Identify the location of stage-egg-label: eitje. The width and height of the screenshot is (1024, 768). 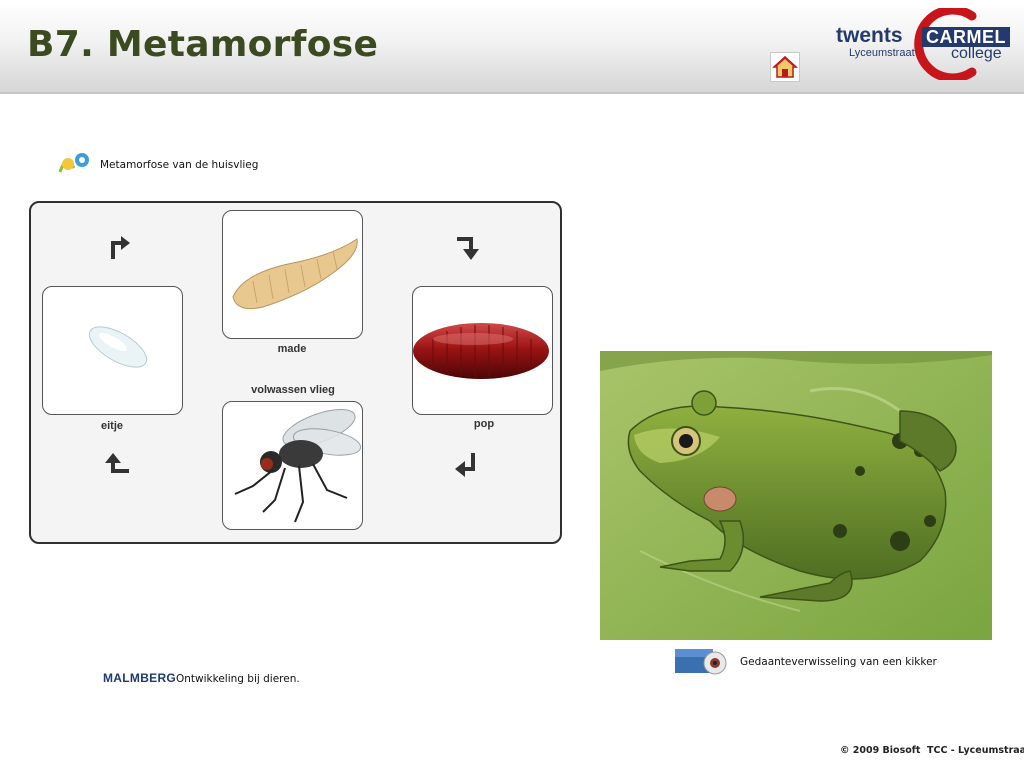
(111, 426).